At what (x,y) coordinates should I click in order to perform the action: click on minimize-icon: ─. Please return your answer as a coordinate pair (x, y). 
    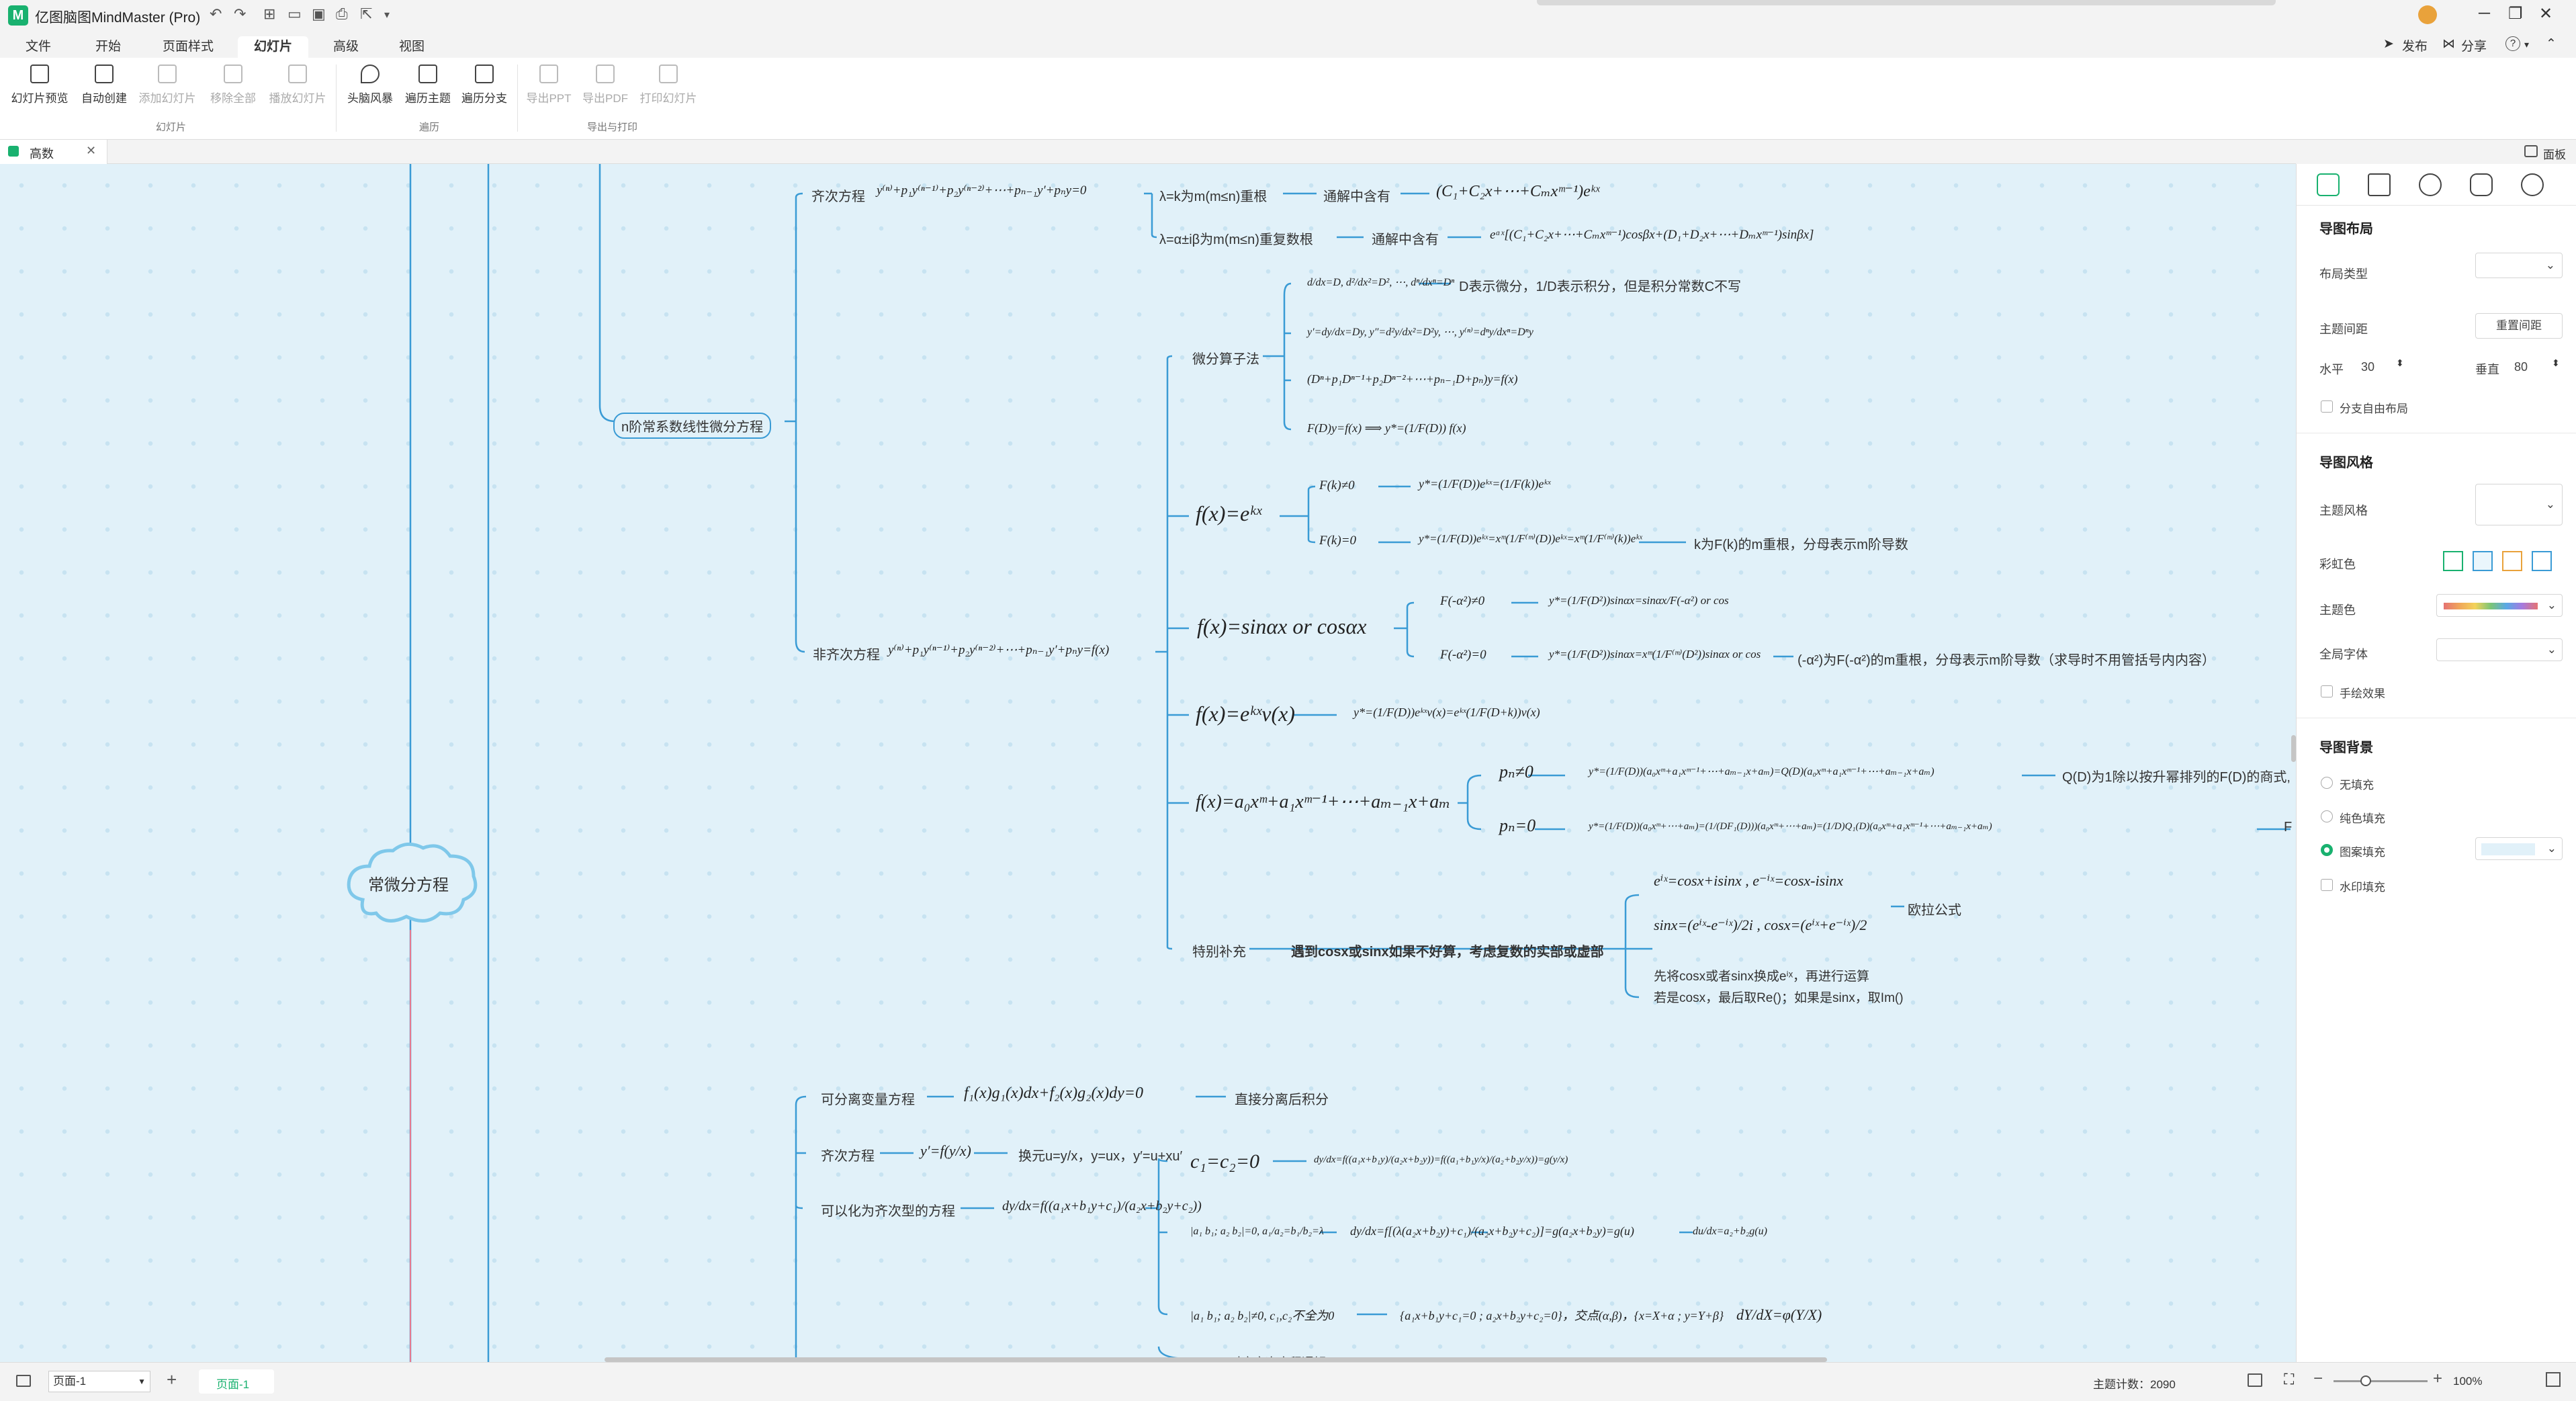
    Looking at the image, I should click on (2485, 13).